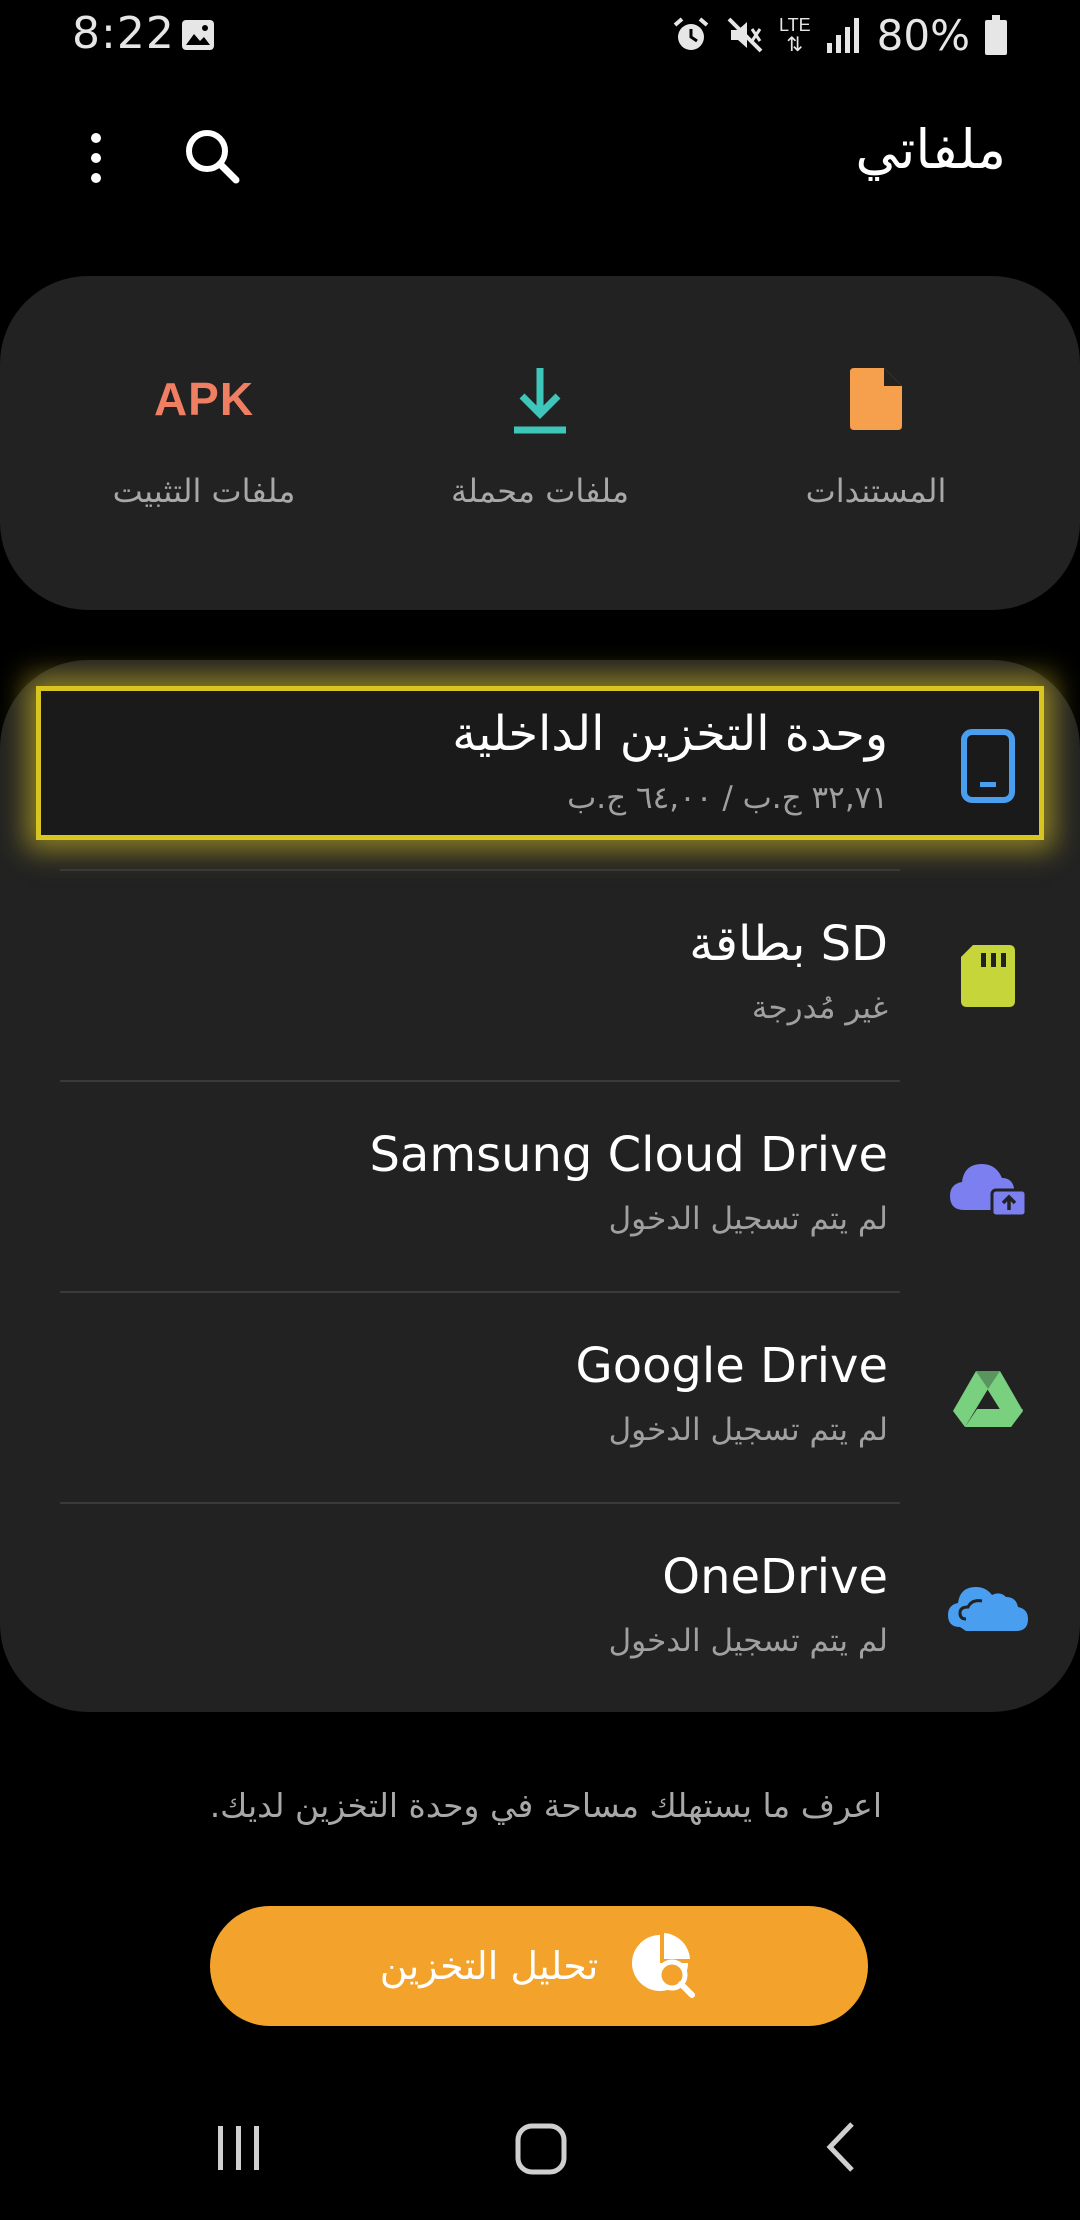 The width and height of the screenshot is (1080, 2220). I want to click on signal-icon, so click(842, 35).